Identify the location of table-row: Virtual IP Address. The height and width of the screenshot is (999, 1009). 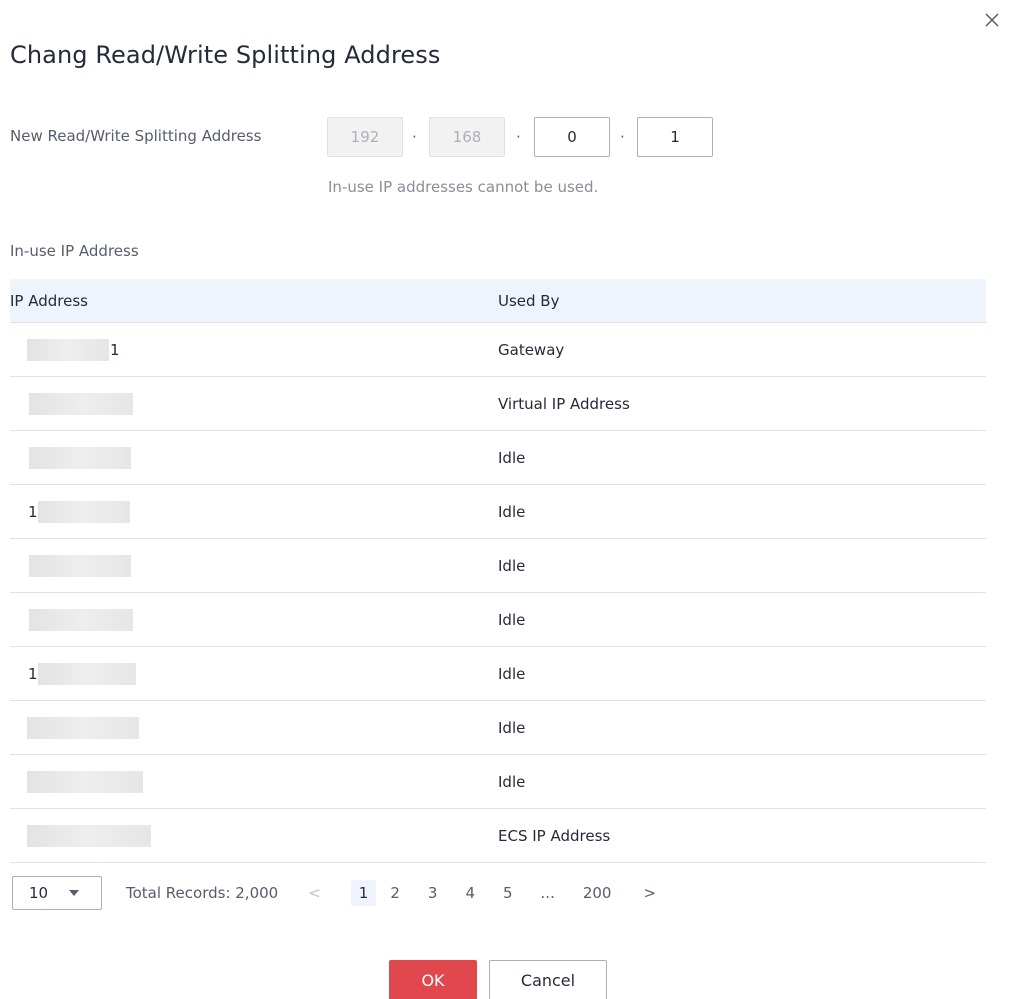
(498, 404).